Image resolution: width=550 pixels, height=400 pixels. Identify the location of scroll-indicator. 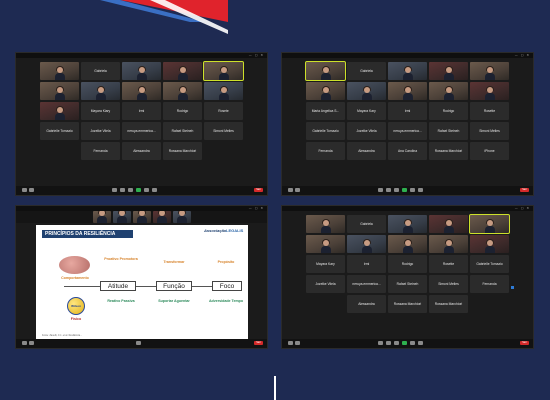
(512, 287).